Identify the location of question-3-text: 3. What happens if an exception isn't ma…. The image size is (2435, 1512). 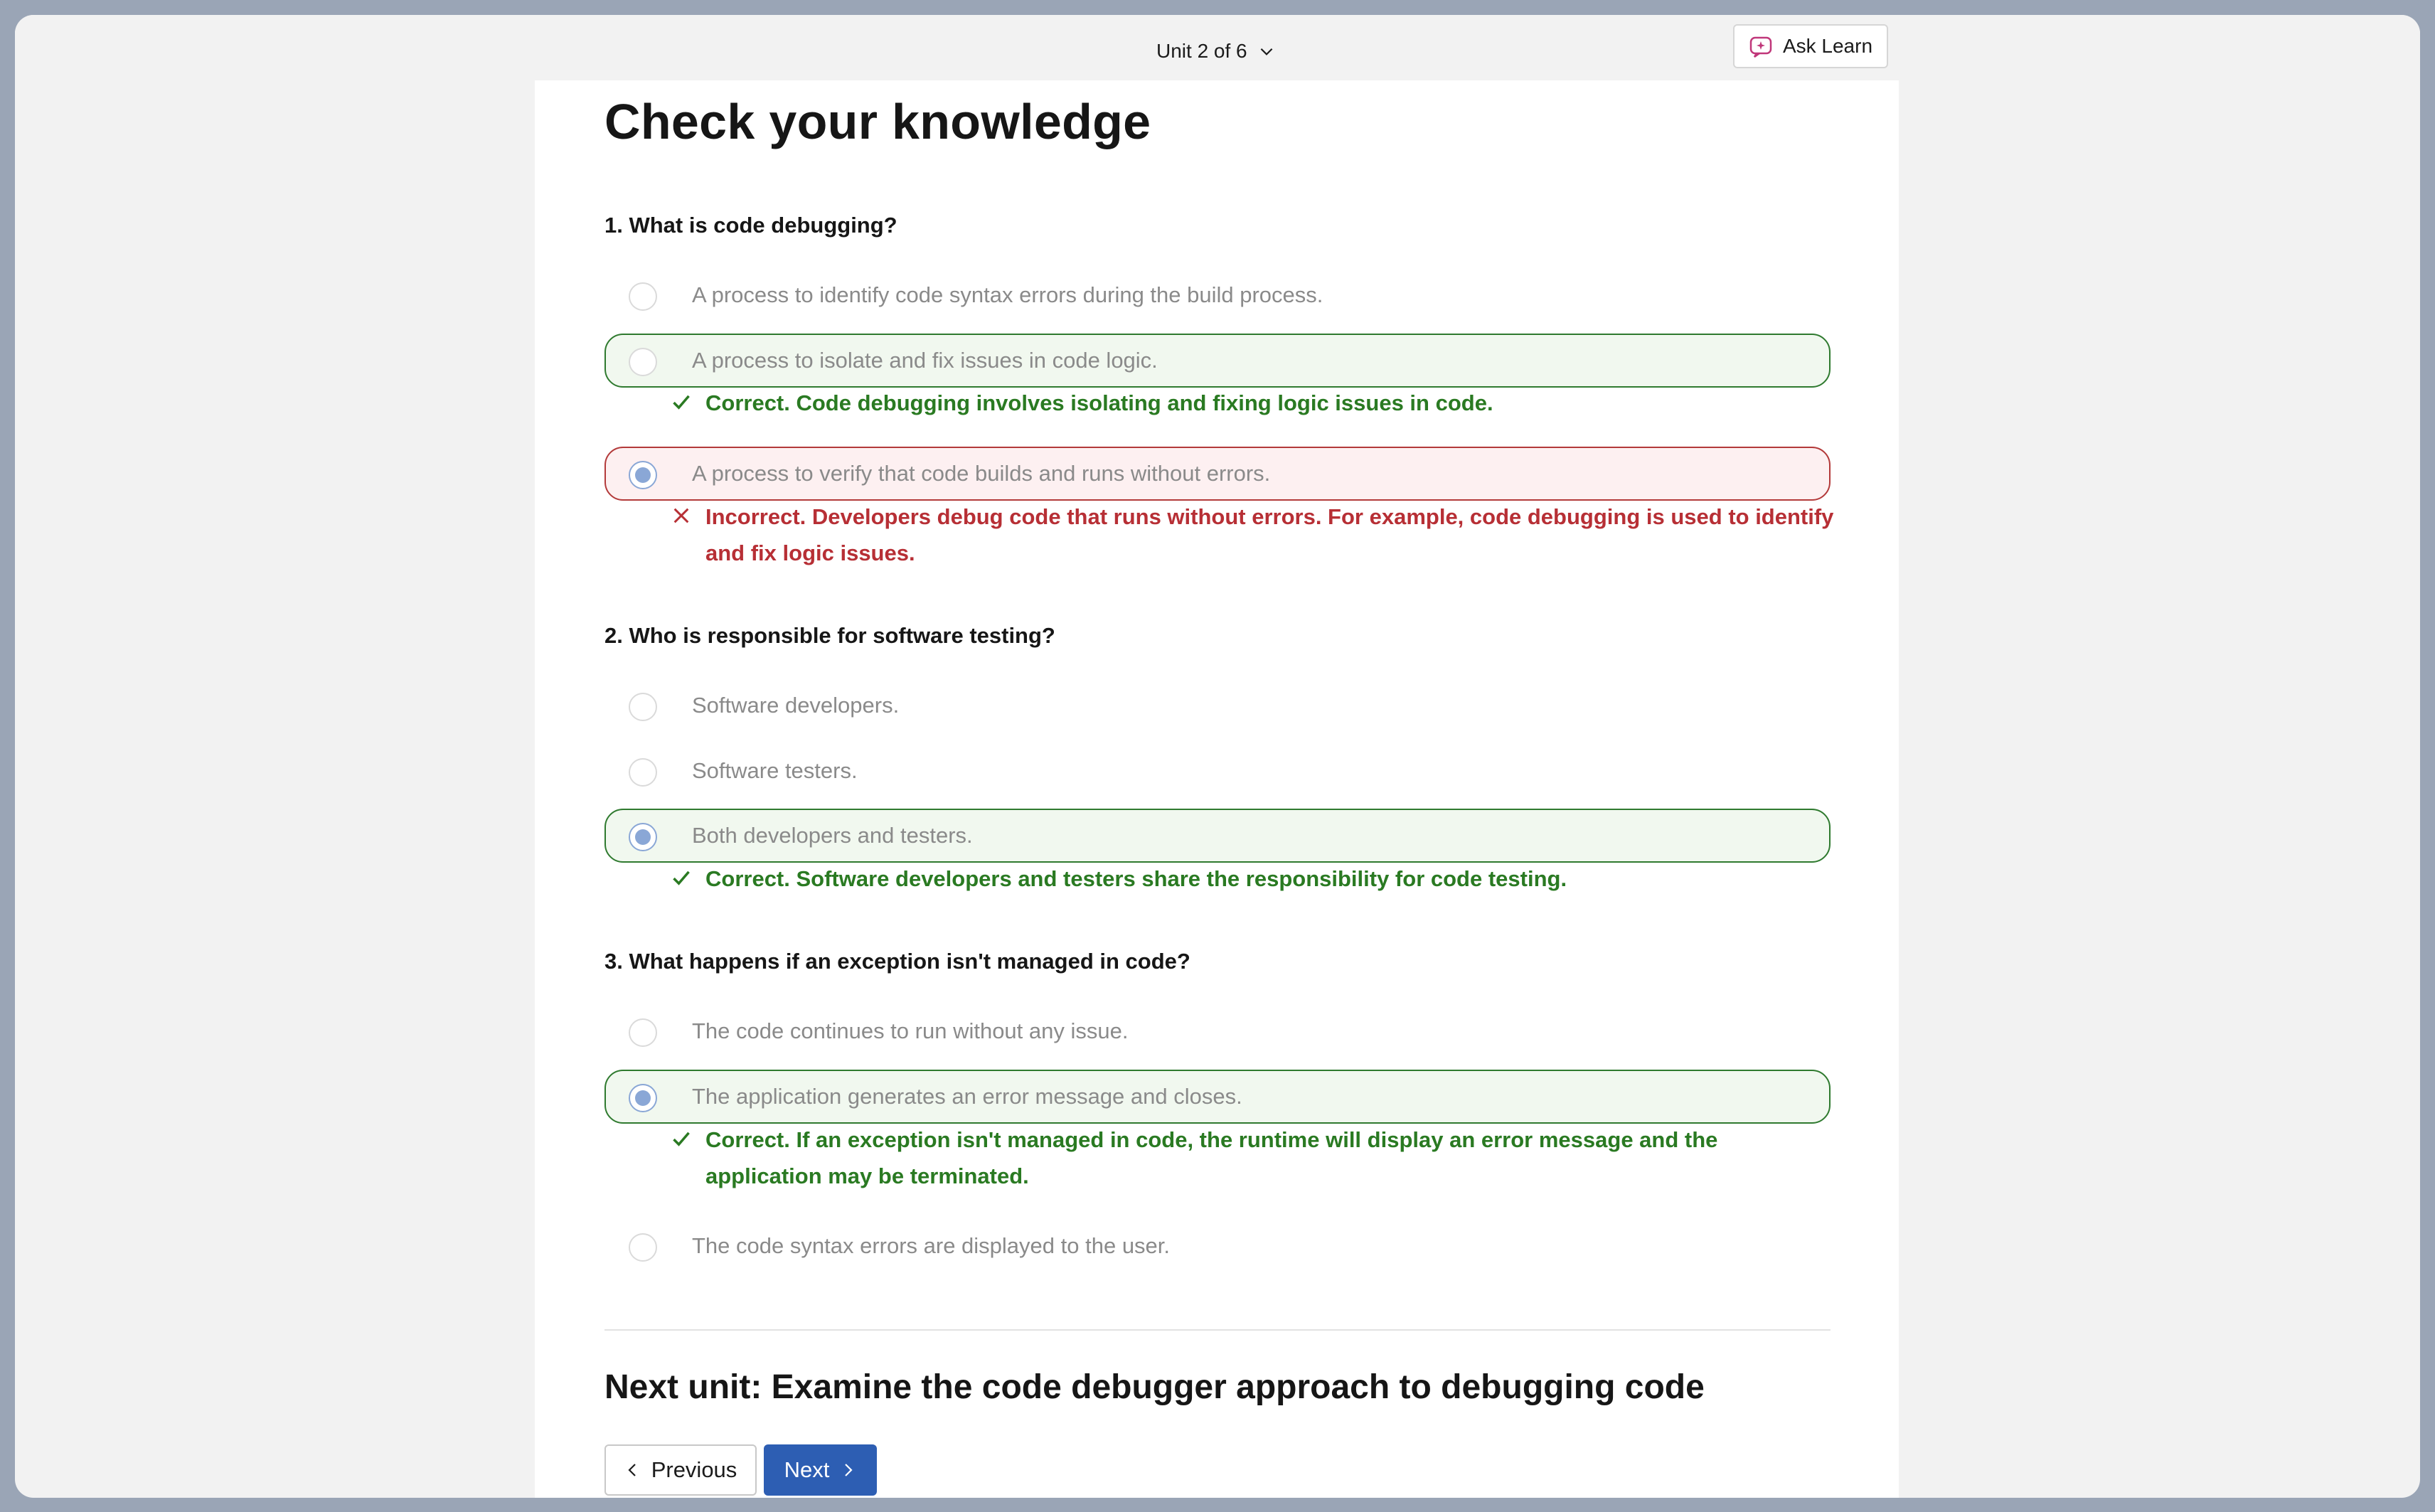
(897, 961).